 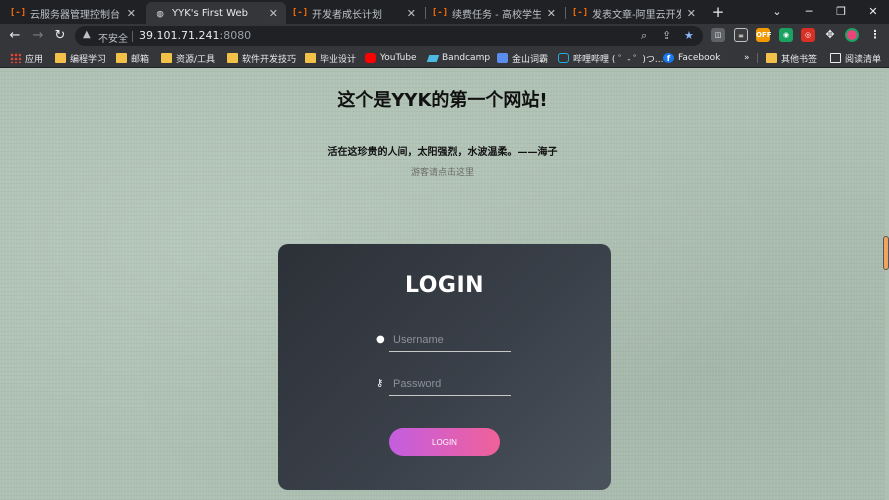 I want to click on overflow-label: », so click(x=747, y=58).